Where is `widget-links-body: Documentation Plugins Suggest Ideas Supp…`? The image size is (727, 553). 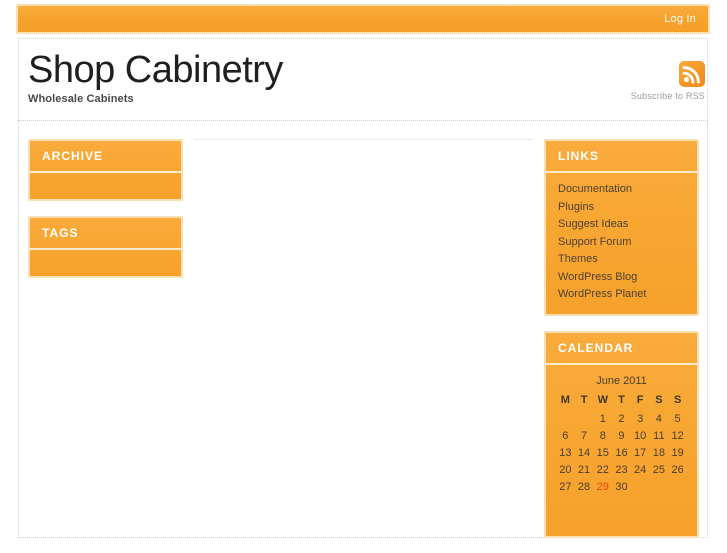
widget-links-body: Documentation Plugins Suggest Ideas Supp… is located at coordinates (621, 243).